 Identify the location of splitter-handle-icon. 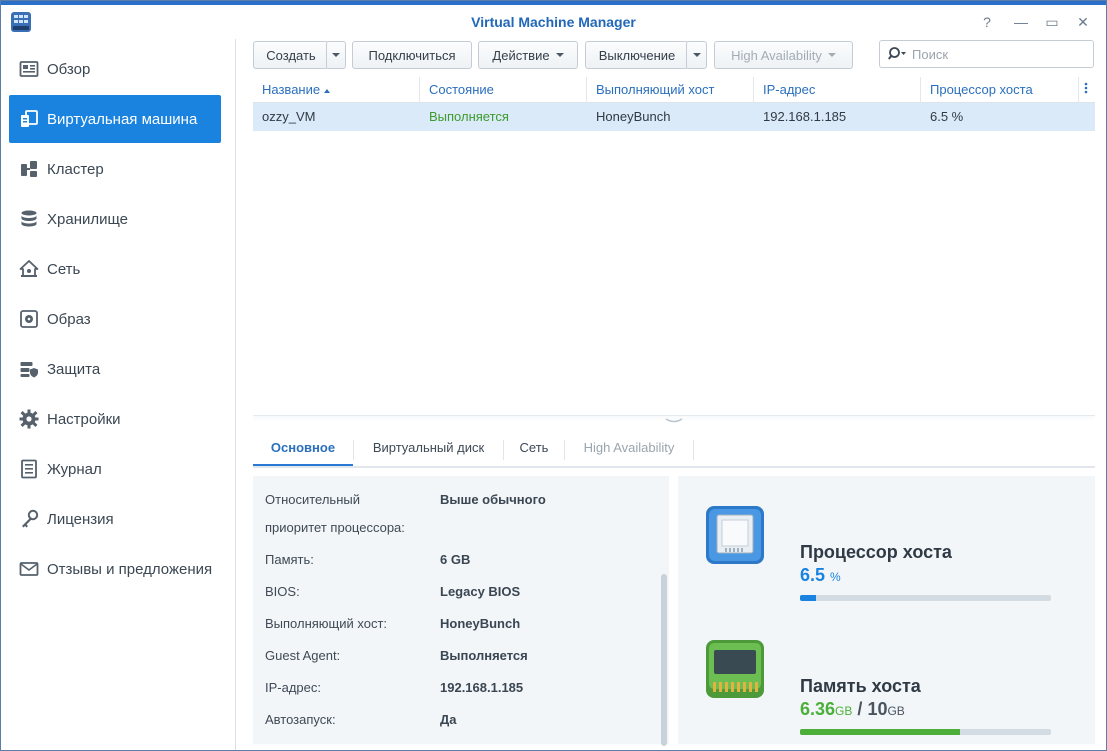
(674, 420).